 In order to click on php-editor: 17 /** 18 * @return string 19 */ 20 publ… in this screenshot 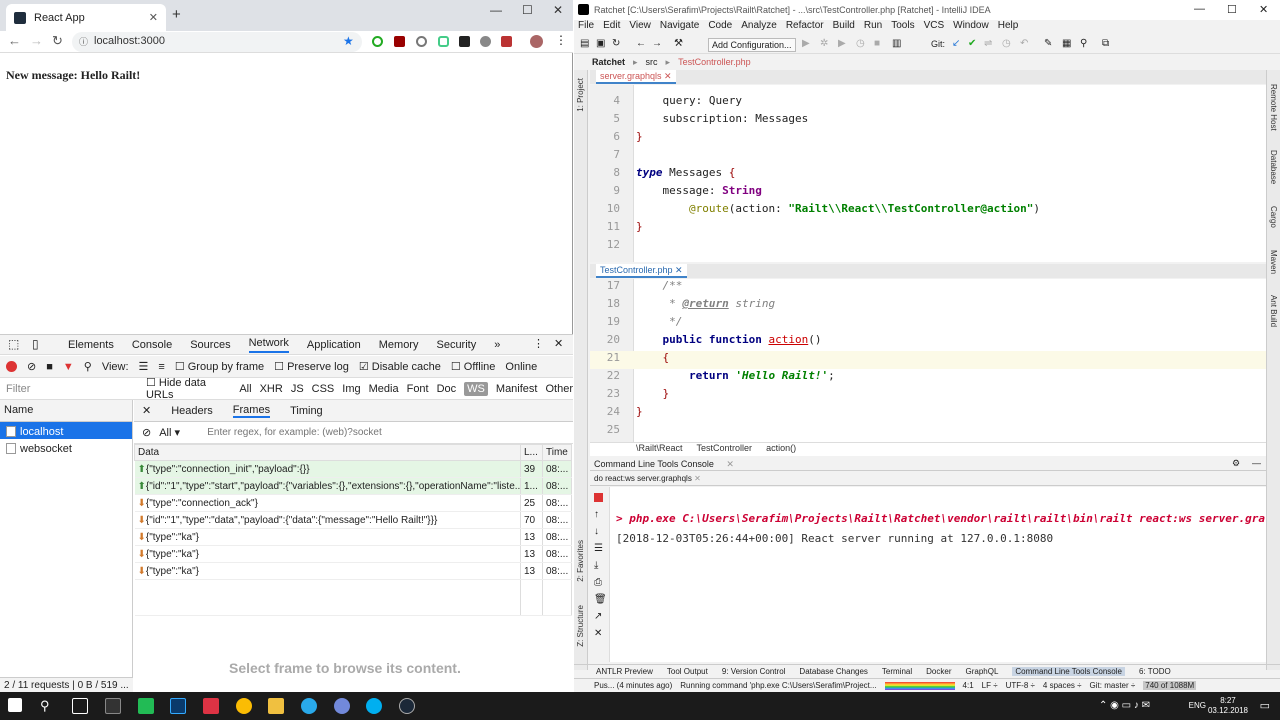, I will do `click(928, 360)`.